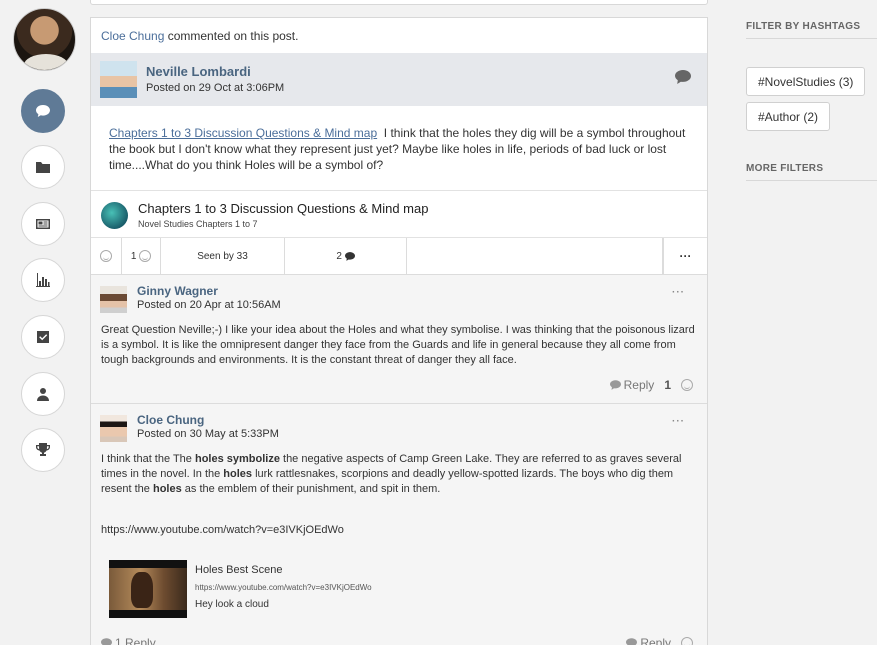 The width and height of the screenshot is (877, 645). I want to click on bar-chart-icon, so click(43, 280).